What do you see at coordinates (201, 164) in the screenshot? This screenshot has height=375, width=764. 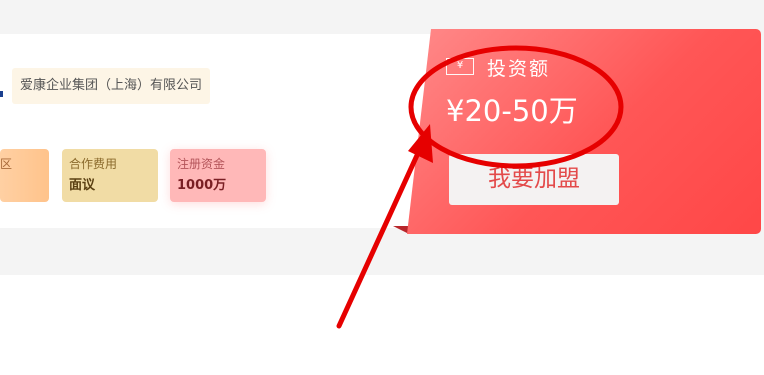 I see `stat-capital-label: 注册资金` at bounding box center [201, 164].